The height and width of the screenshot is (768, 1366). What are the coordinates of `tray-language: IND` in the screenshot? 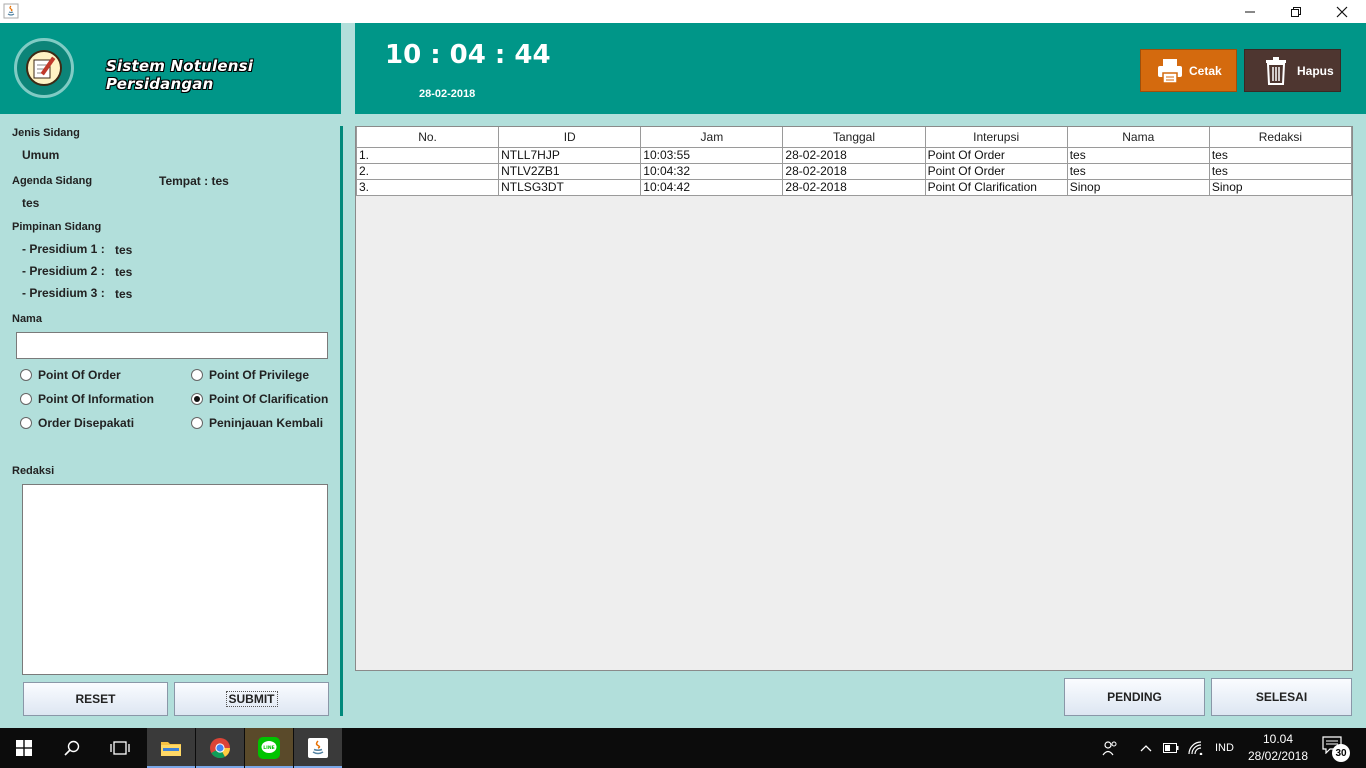 It's located at (1227, 748).